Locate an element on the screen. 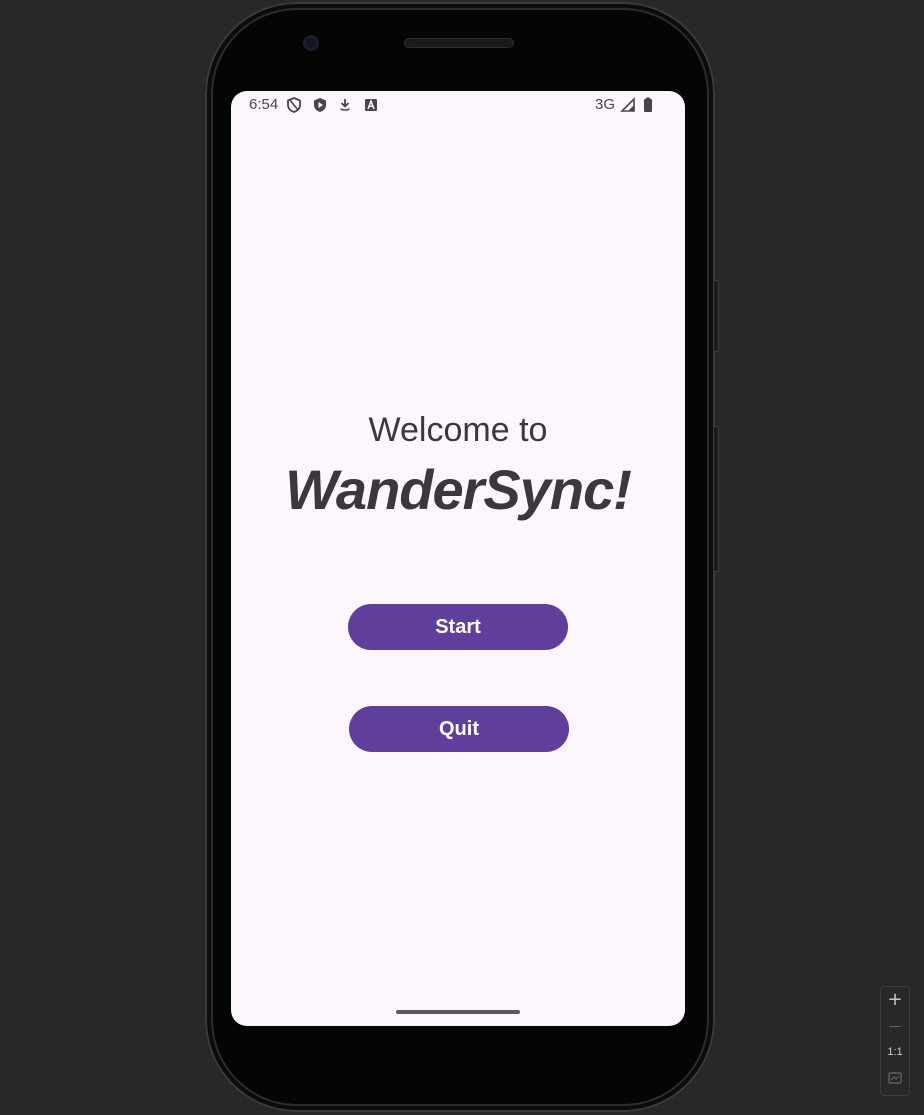  start-button: Start is located at coordinates (458, 627).